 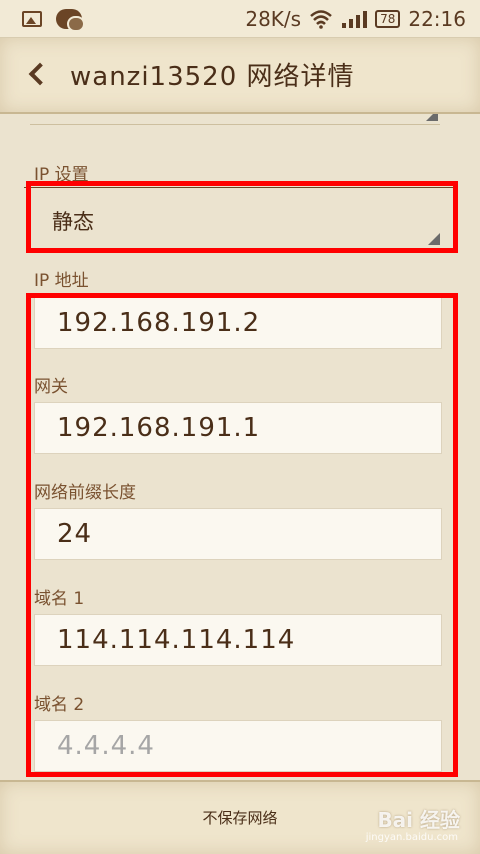 I want to click on wifi-icon, so click(x=321, y=19).